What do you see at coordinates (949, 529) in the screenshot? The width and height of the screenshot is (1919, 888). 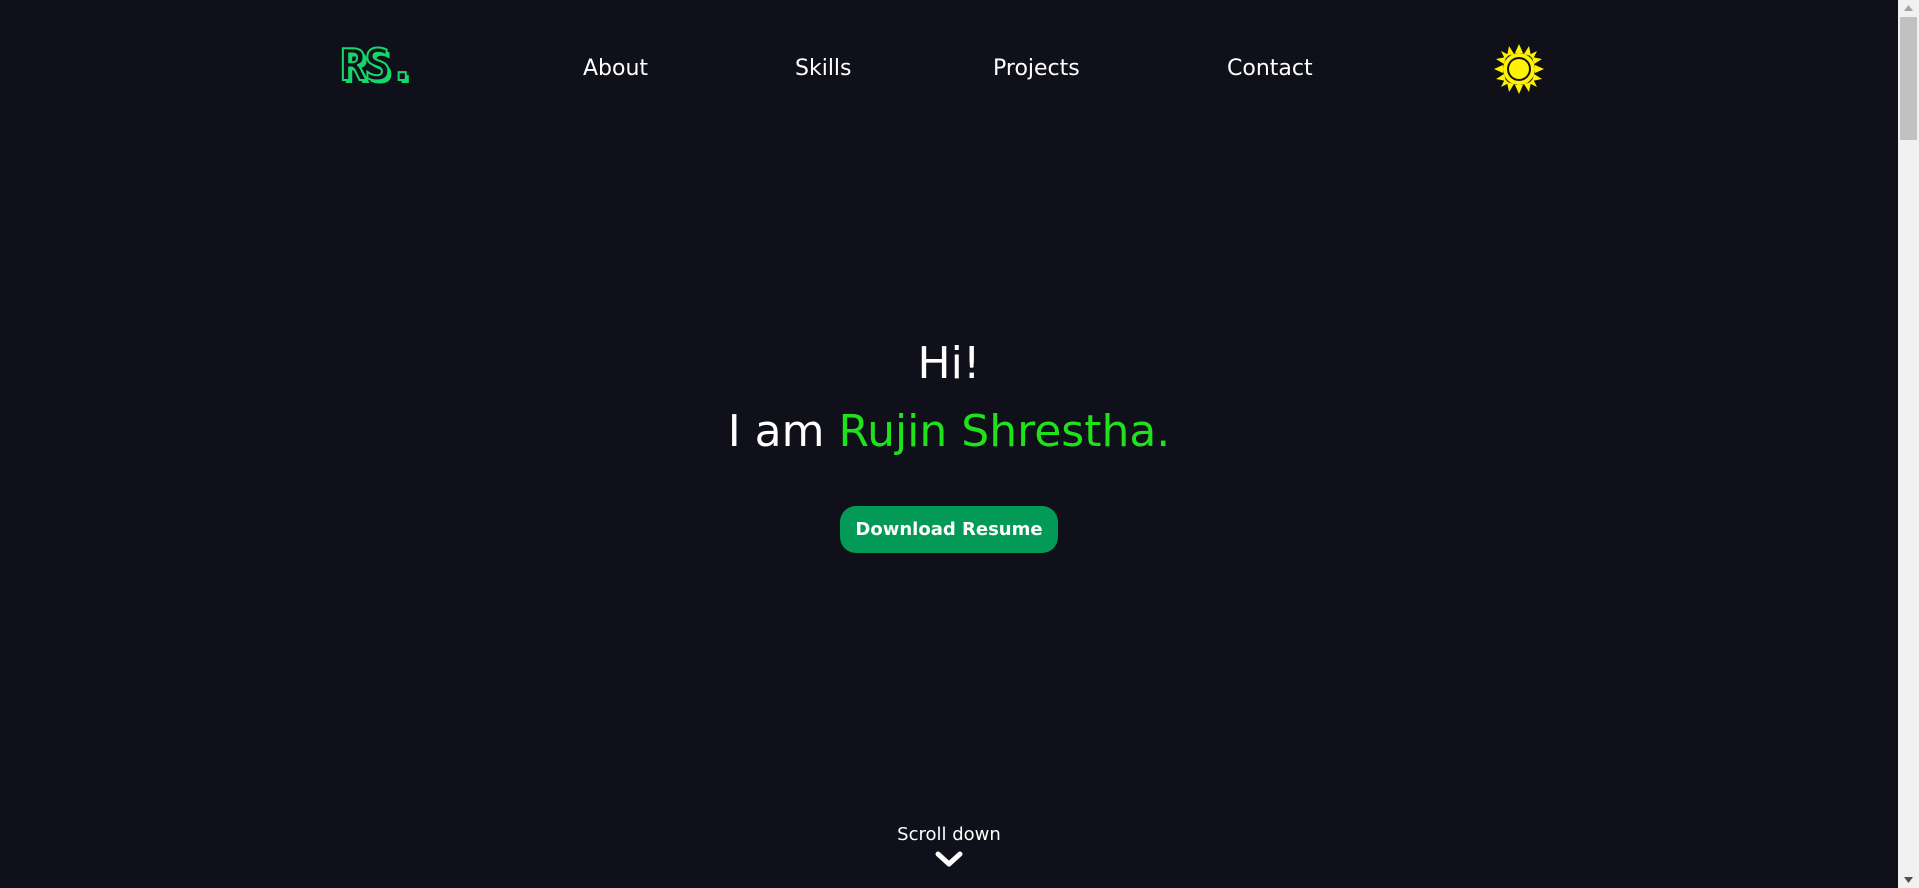 I see `download-resume-button: Download Resume` at bounding box center [949, 529].